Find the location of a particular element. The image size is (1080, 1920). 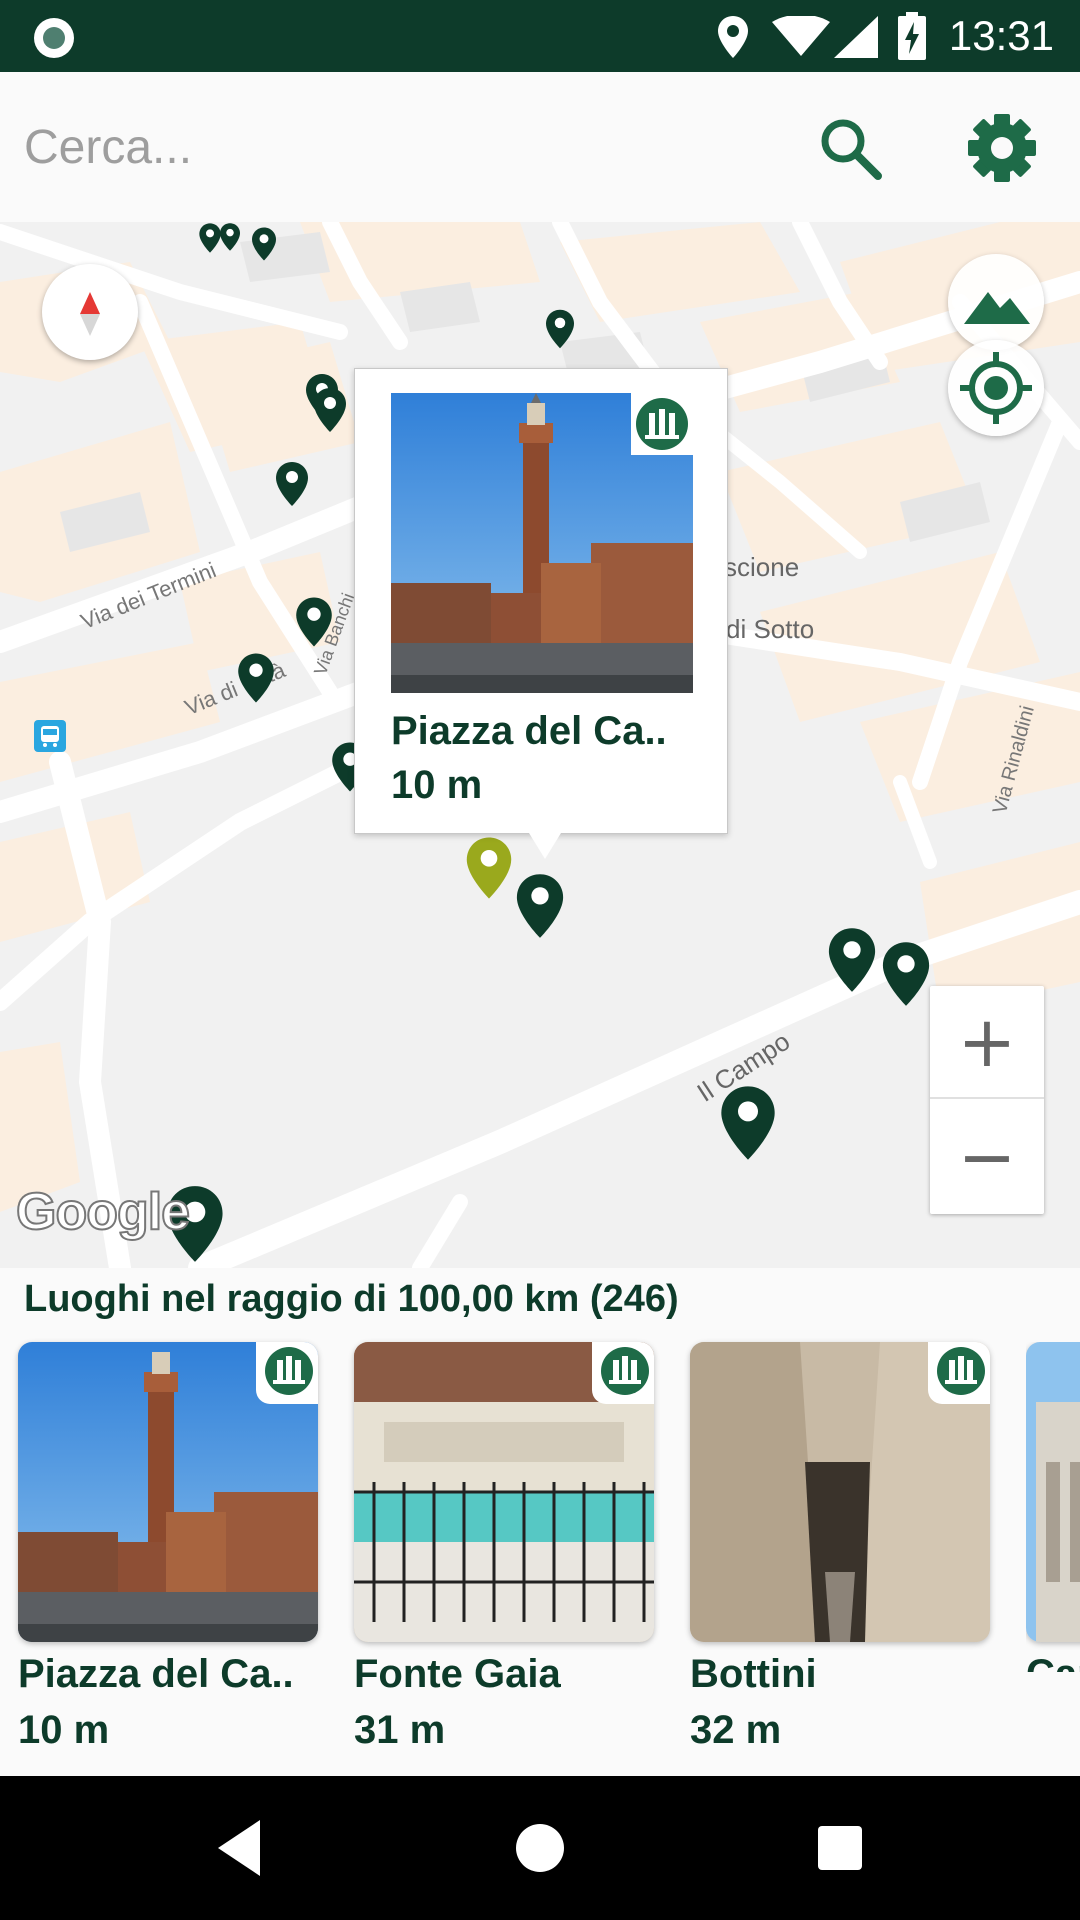

location-icon is located at coordinates (733, 37).